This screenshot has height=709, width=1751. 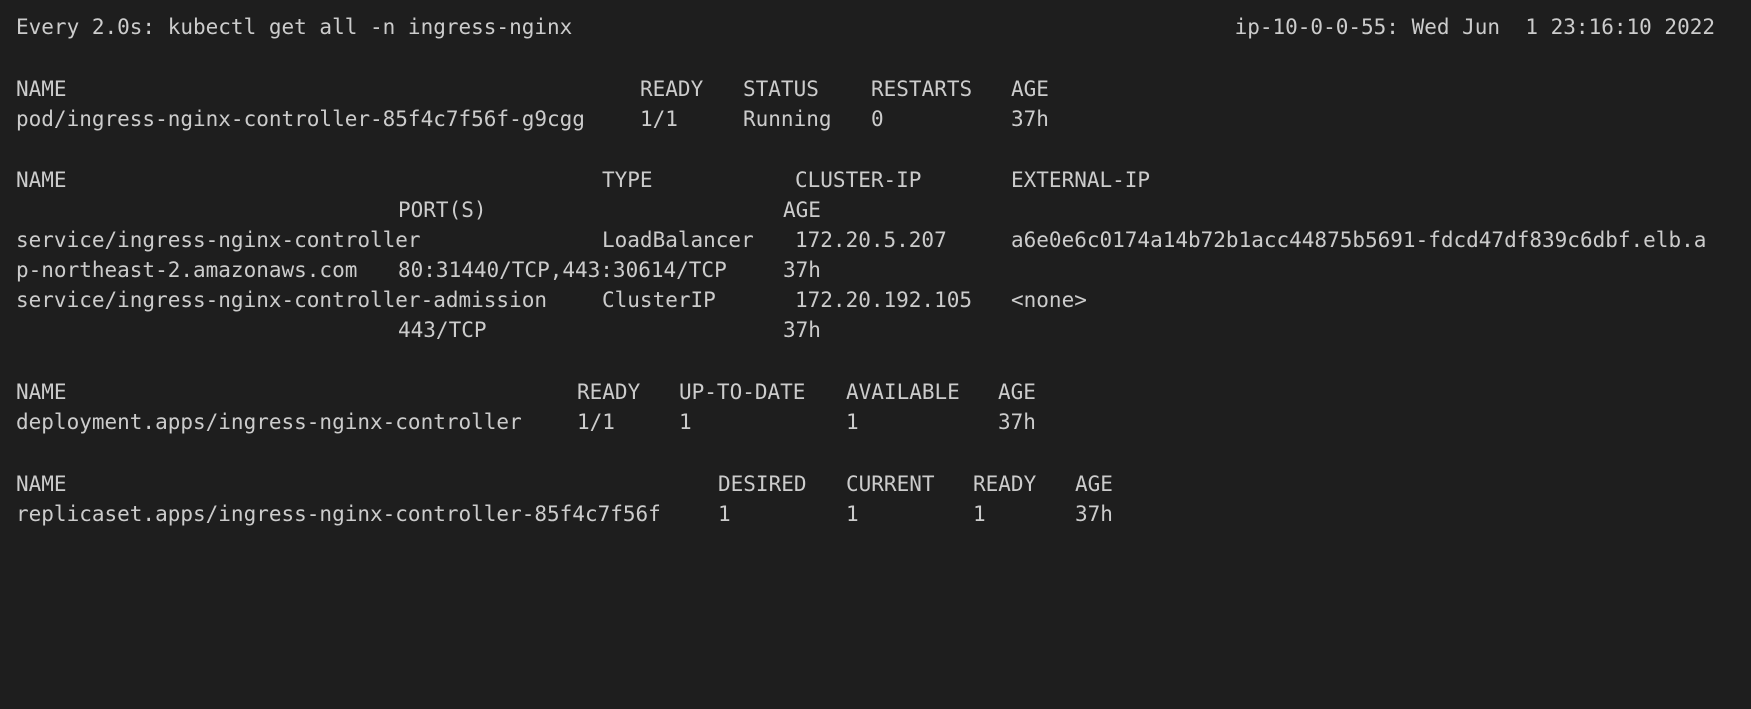 What do you see at coordinates (979, 514) in the screenshot?
I see `replicaset-ready: 1` at bounding box center [979, 514].